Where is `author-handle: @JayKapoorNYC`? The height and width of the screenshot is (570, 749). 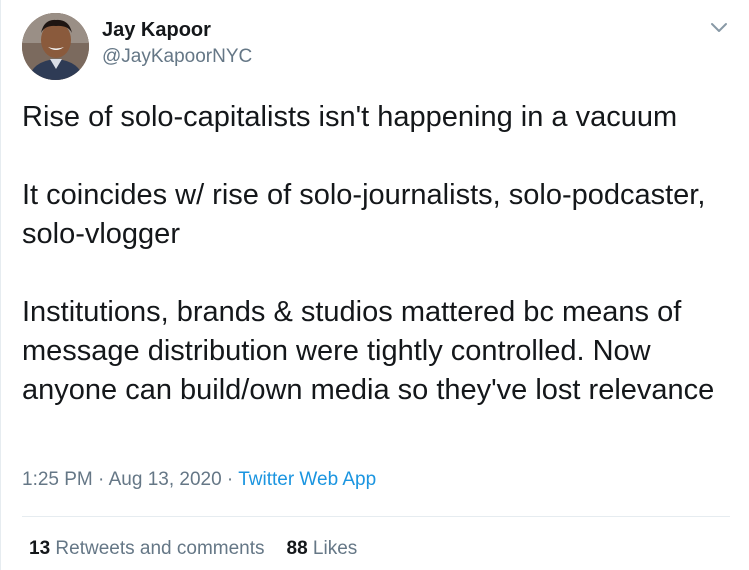
author-handle: @JayKapoorNYC is located at coordinates (177, 57).